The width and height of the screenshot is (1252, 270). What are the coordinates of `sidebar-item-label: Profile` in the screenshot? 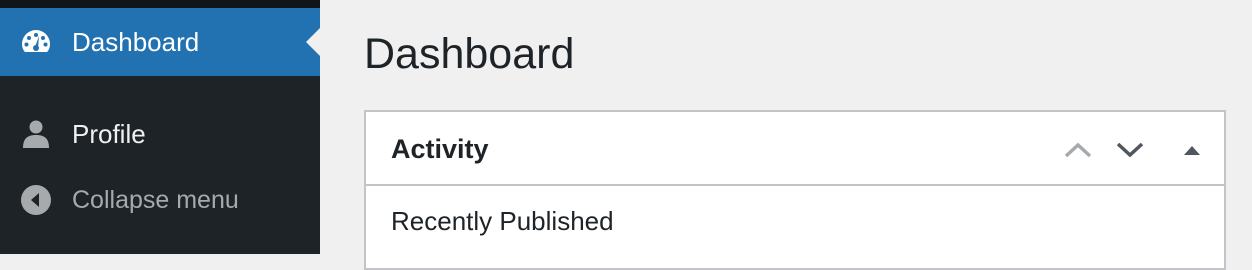 It's located at (109, 133).